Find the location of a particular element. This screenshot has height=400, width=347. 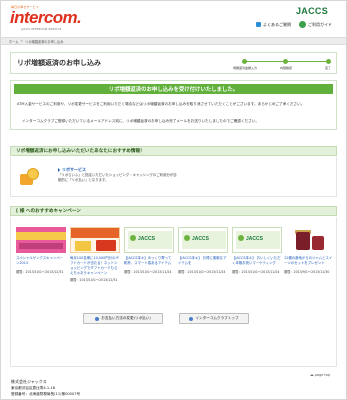

campaign-card-5-date: 期間：2013/10/1～2013/11/24 is located at coordinates (256, 272).